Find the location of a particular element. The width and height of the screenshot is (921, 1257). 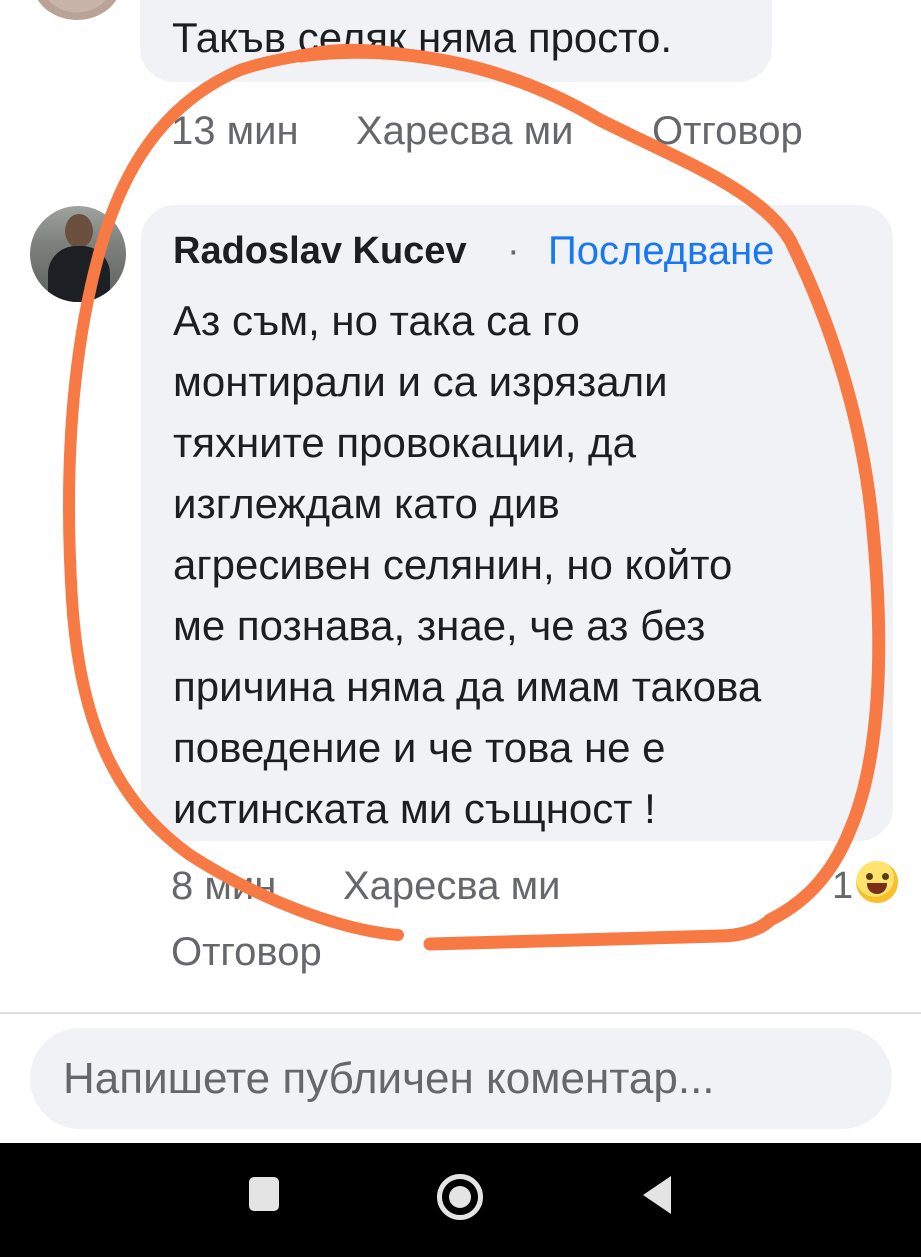

previous-comment-like-button: Харесва ми is located at coordinates (464, 131).